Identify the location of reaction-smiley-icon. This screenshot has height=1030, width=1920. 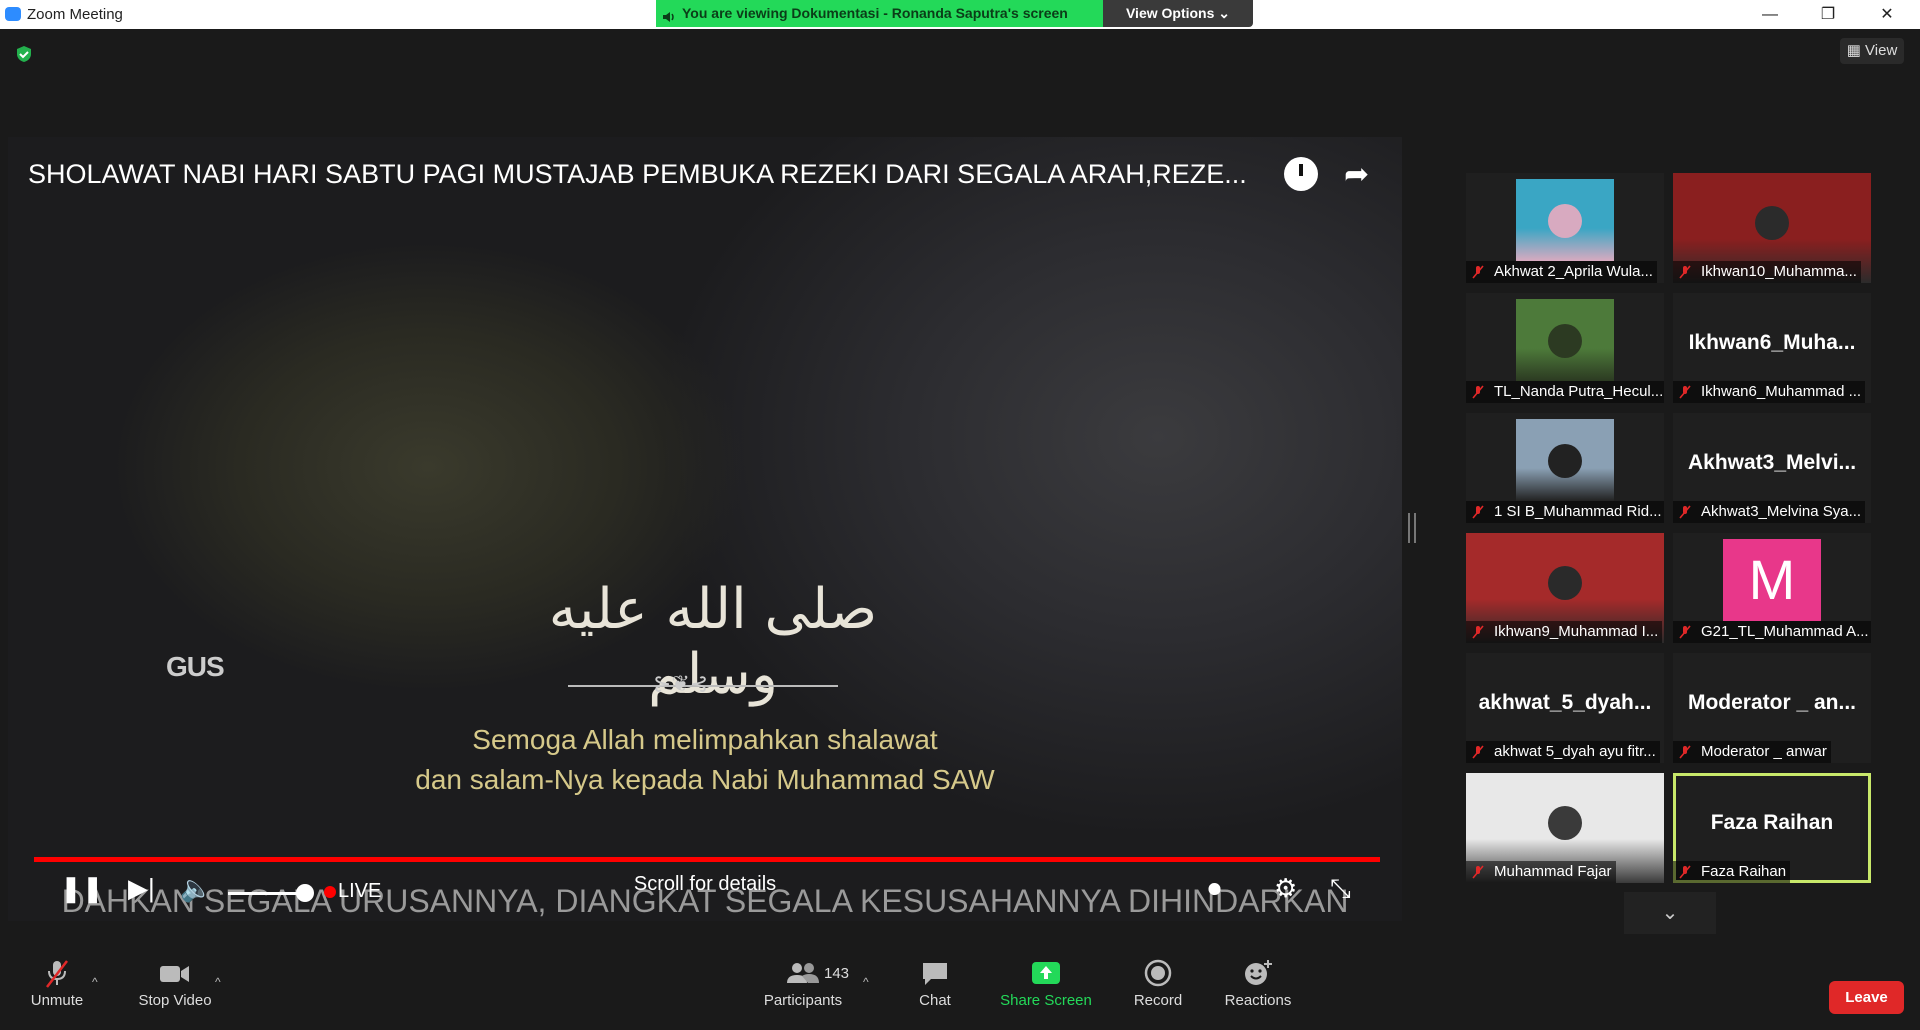
(1258, 971).